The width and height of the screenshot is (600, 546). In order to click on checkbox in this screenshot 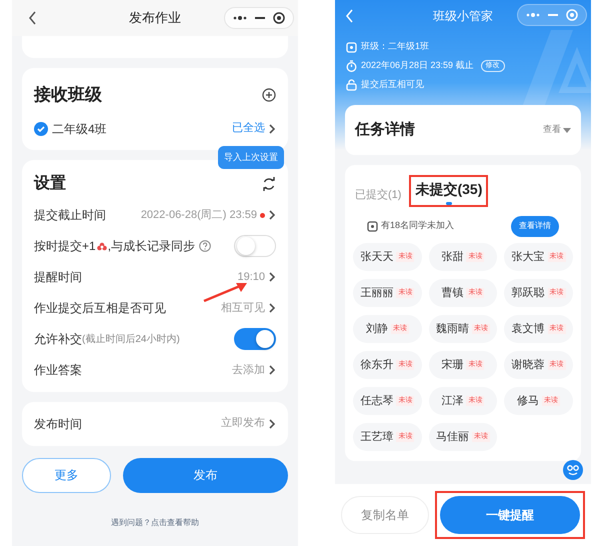, I will do `click(41, 129)`.